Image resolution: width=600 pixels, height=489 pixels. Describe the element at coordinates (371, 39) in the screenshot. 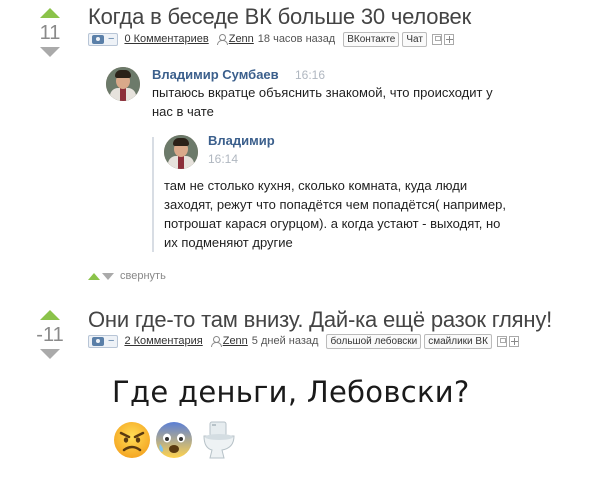

I see `tag-vkontakte: ВКонтакте` at that location.